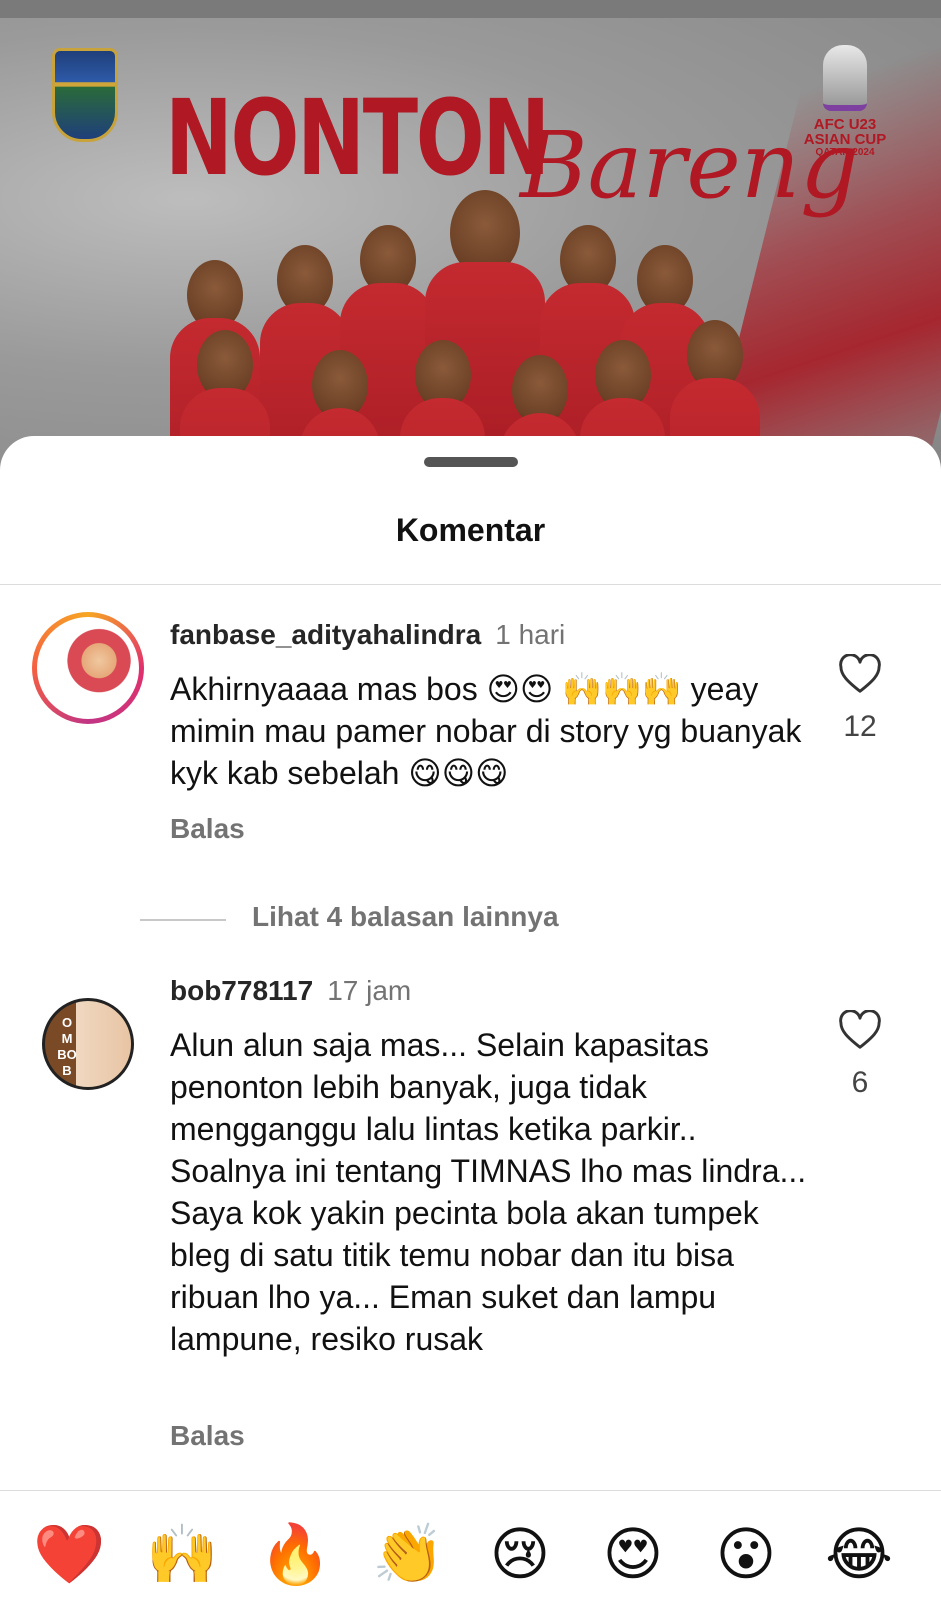  What do you see at coordinates (69, 1554) in the screenshot?
I see `heart-emoji-button: ❤️` at bounding box center [69, 1554].